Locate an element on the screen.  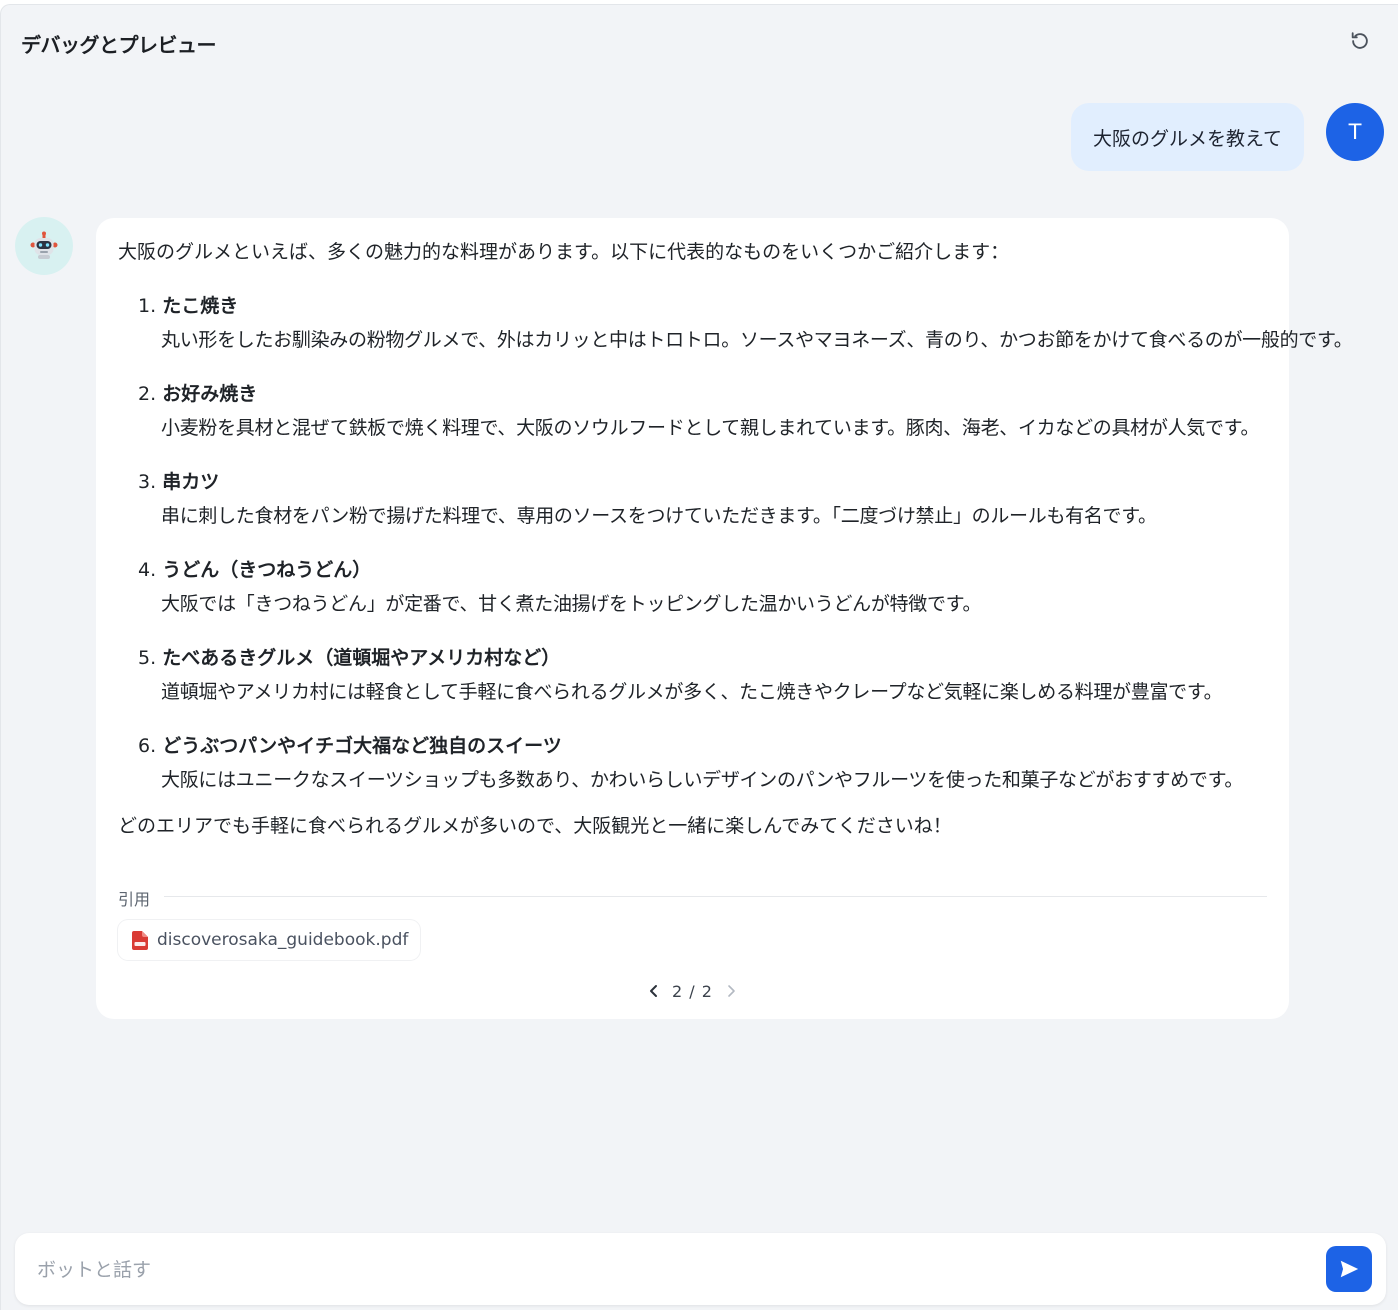
user-avatar: T is located at coordinates (1355, 132).